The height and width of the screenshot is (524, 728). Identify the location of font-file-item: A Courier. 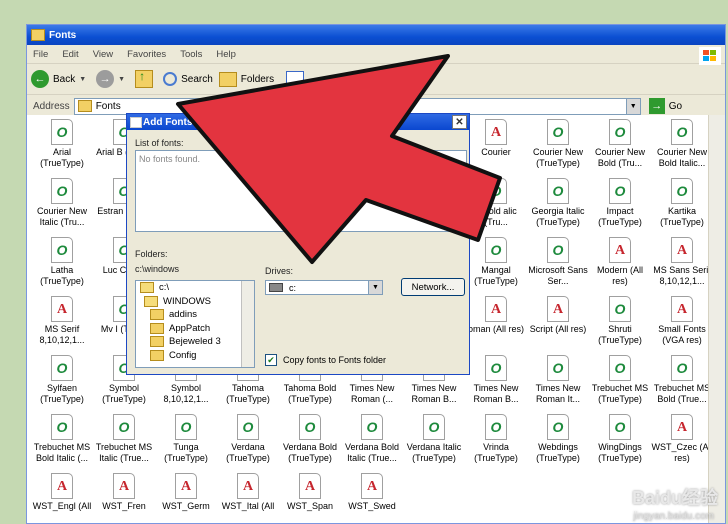
(496, 138).